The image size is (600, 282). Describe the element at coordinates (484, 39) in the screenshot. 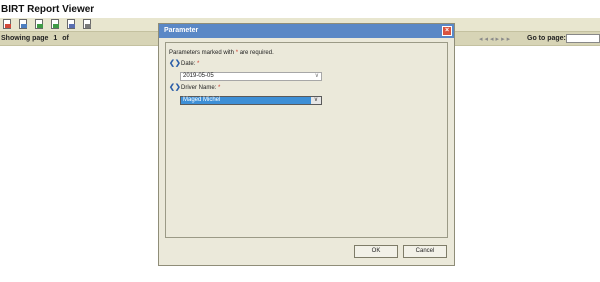

I see `first-page-icon: ◂◂` at that location.